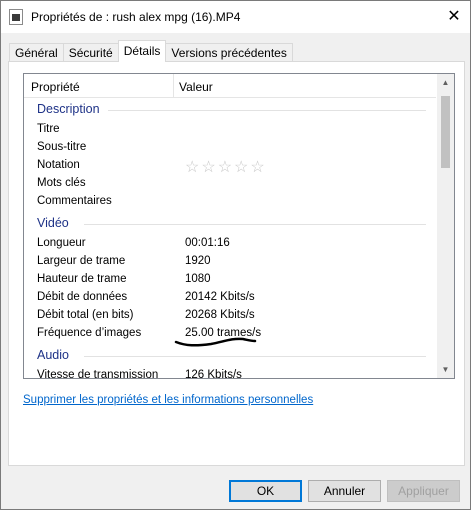 The image size is (471, 510). I want to click on property-name: Débit de données, so click(82, 297).